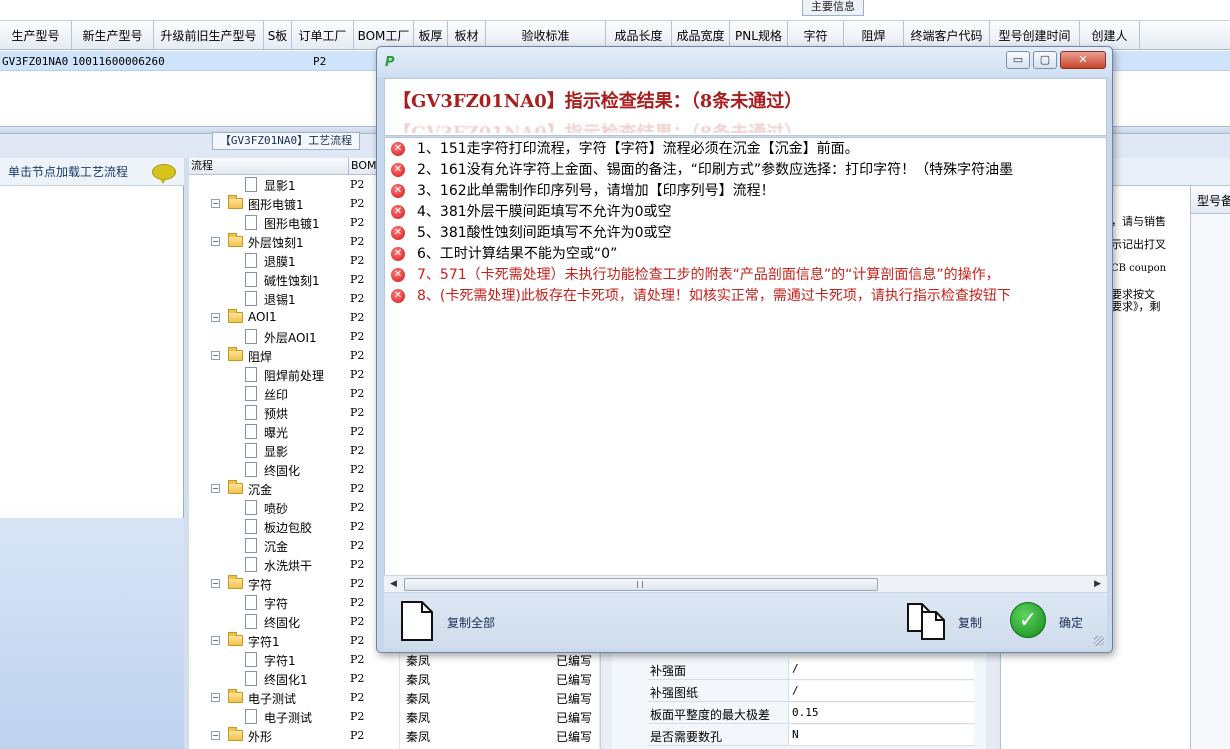 The image size is (1230, 749). I want to click on property-scrollbar, so click(992, 694).